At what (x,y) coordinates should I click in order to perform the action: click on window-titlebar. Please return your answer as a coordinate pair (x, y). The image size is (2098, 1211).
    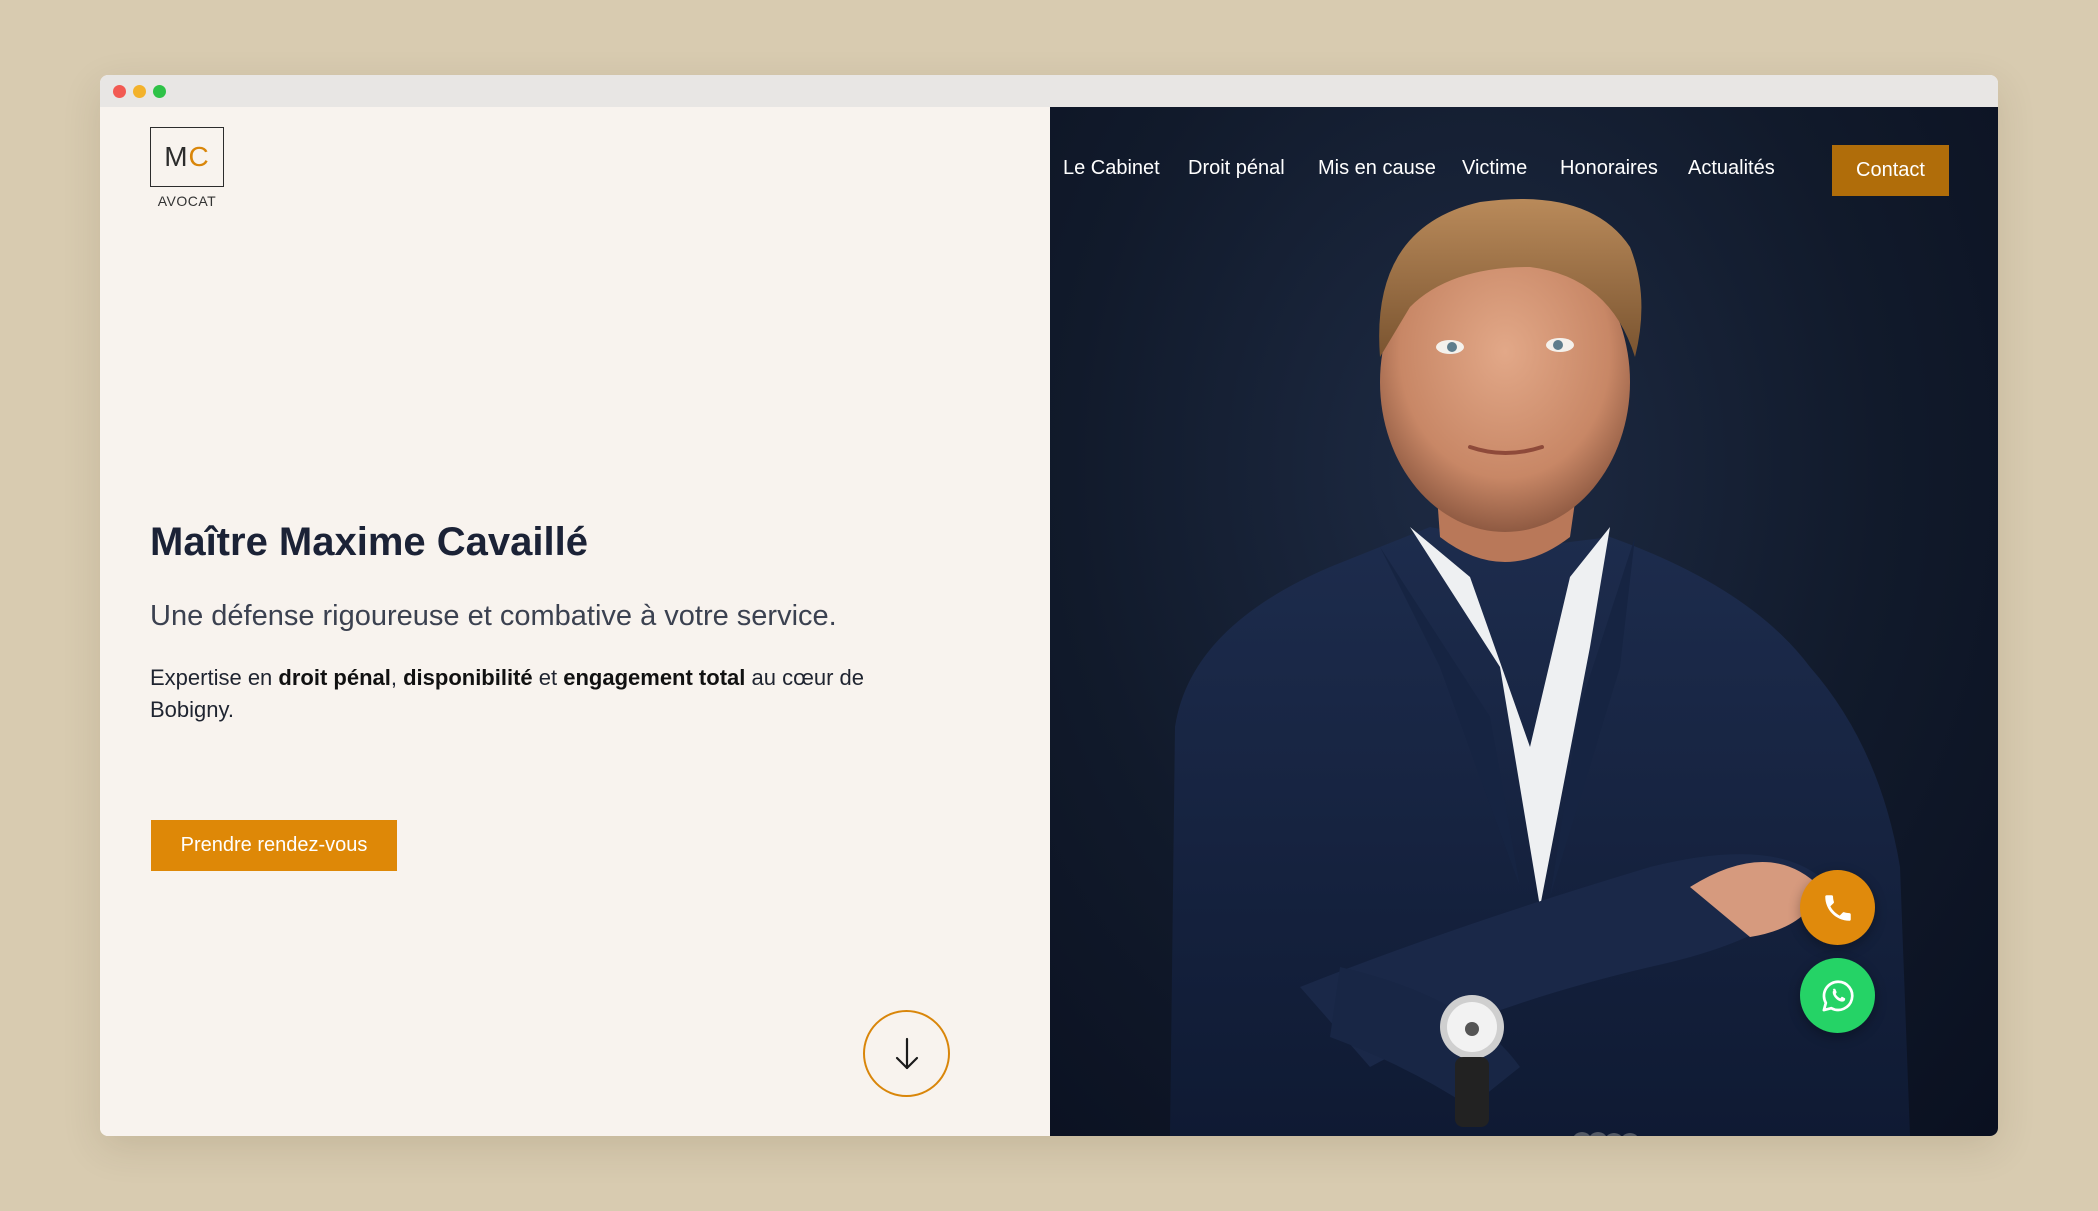
    Looking at the image, I should click on (1049, 91).